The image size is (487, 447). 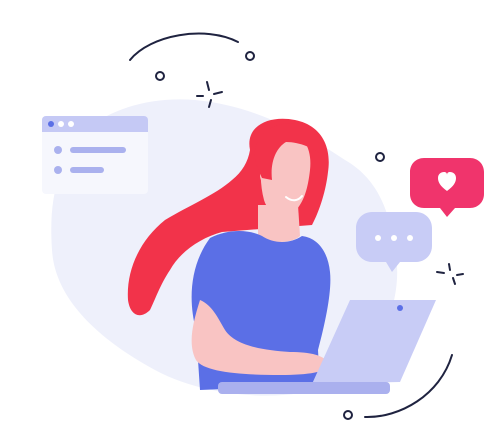 I want to click on heart-bubble-icon, so click(x=447, y=187).